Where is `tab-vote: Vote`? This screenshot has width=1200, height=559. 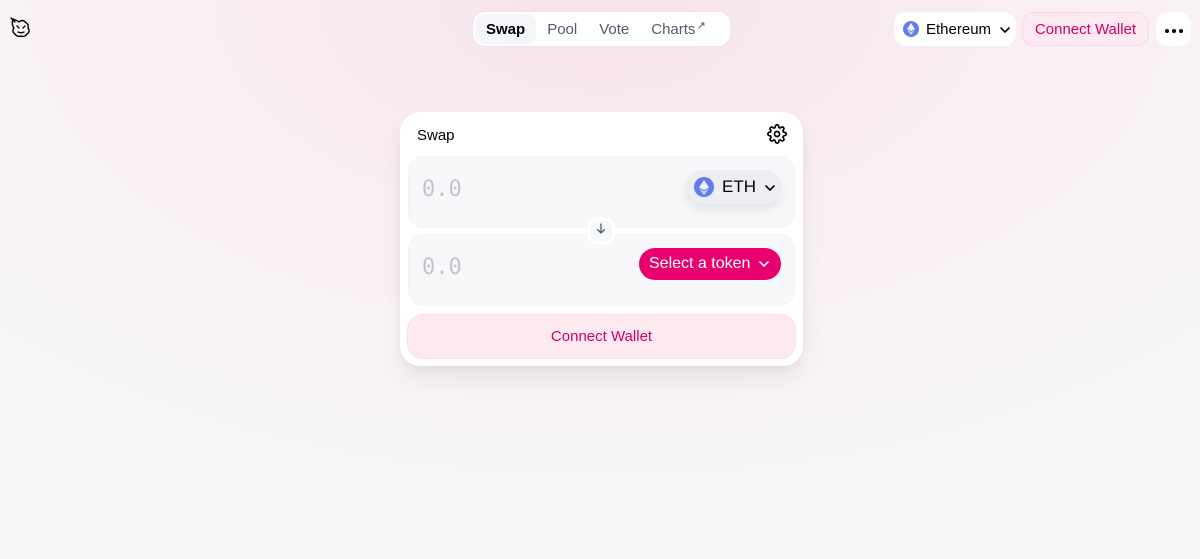
tab-vote: Vote is located at coordinates (614, 29).